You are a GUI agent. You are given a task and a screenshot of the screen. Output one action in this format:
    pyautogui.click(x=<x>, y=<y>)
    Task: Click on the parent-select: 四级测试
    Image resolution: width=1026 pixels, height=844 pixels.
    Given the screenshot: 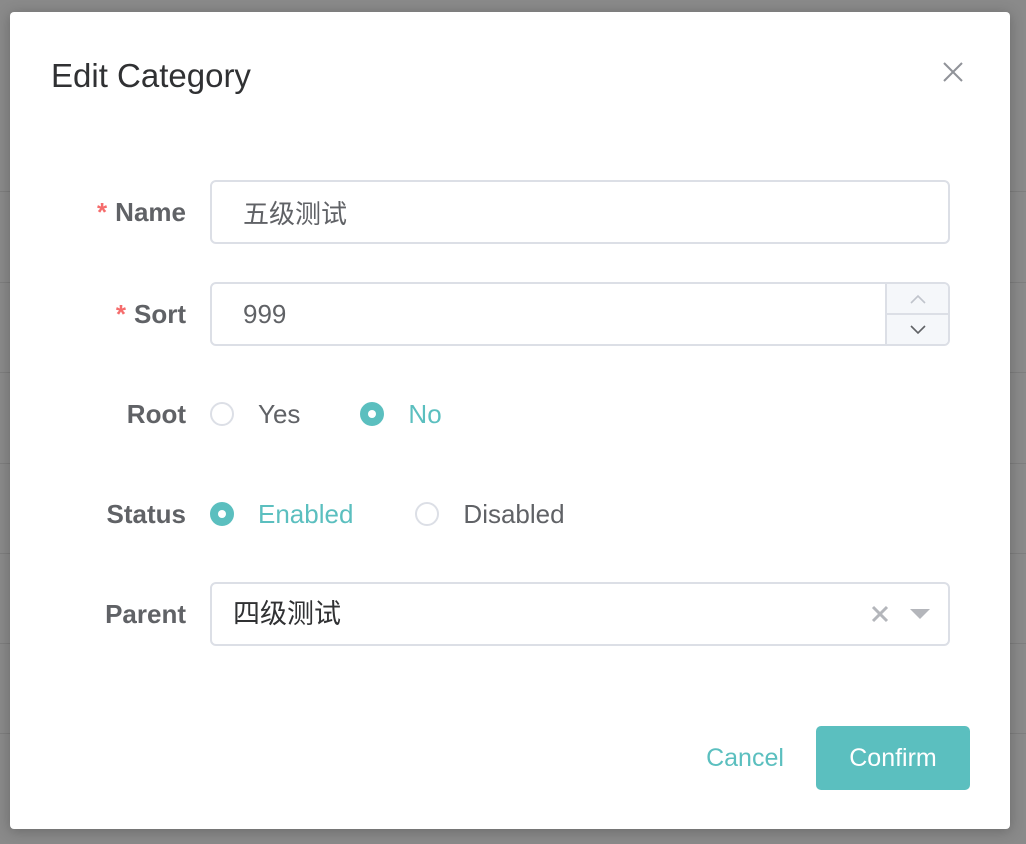 What is the action you would take?
    pyautogui.click(x=580, y=614)
    